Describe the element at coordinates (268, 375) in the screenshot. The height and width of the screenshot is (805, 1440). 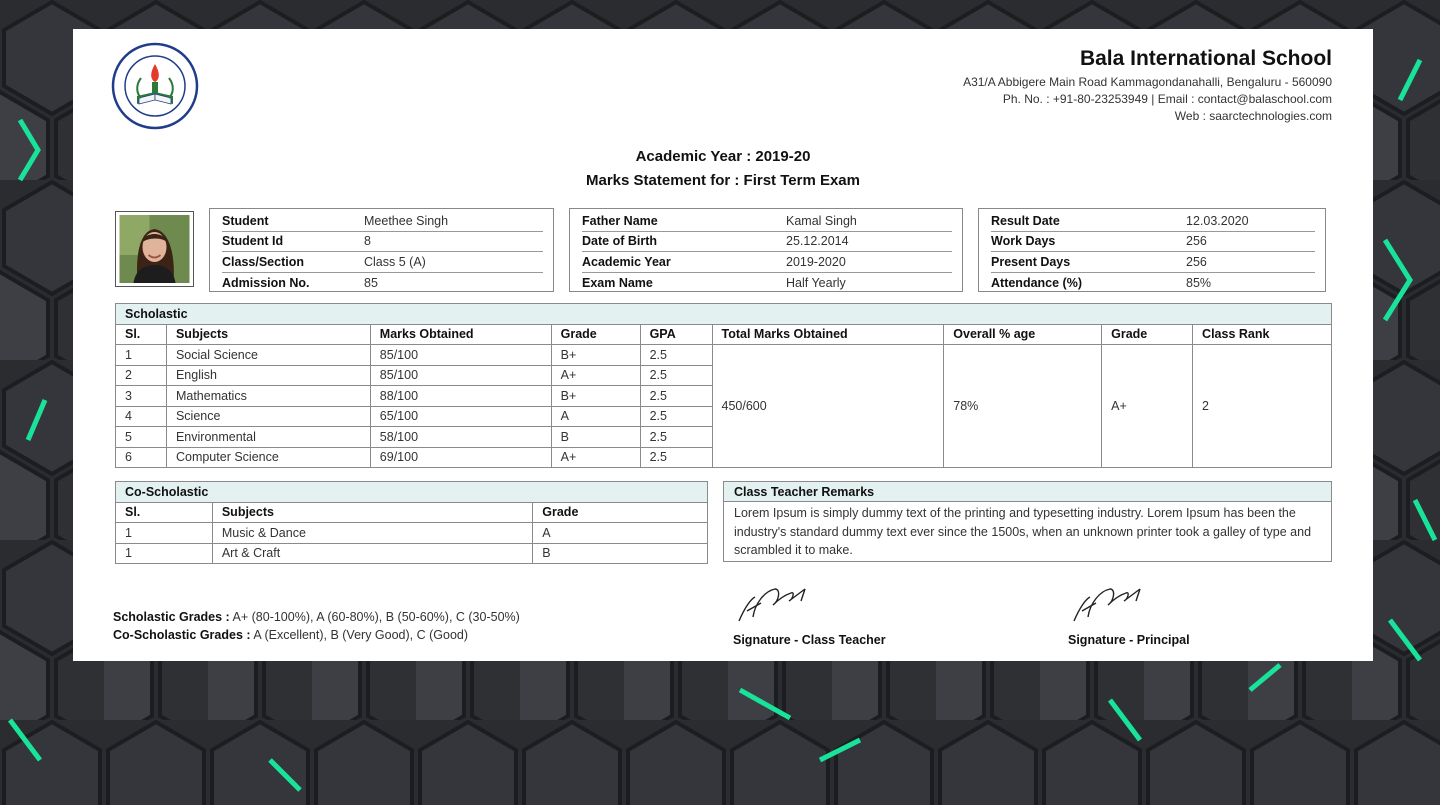
I see `table-cell: English` at that location.